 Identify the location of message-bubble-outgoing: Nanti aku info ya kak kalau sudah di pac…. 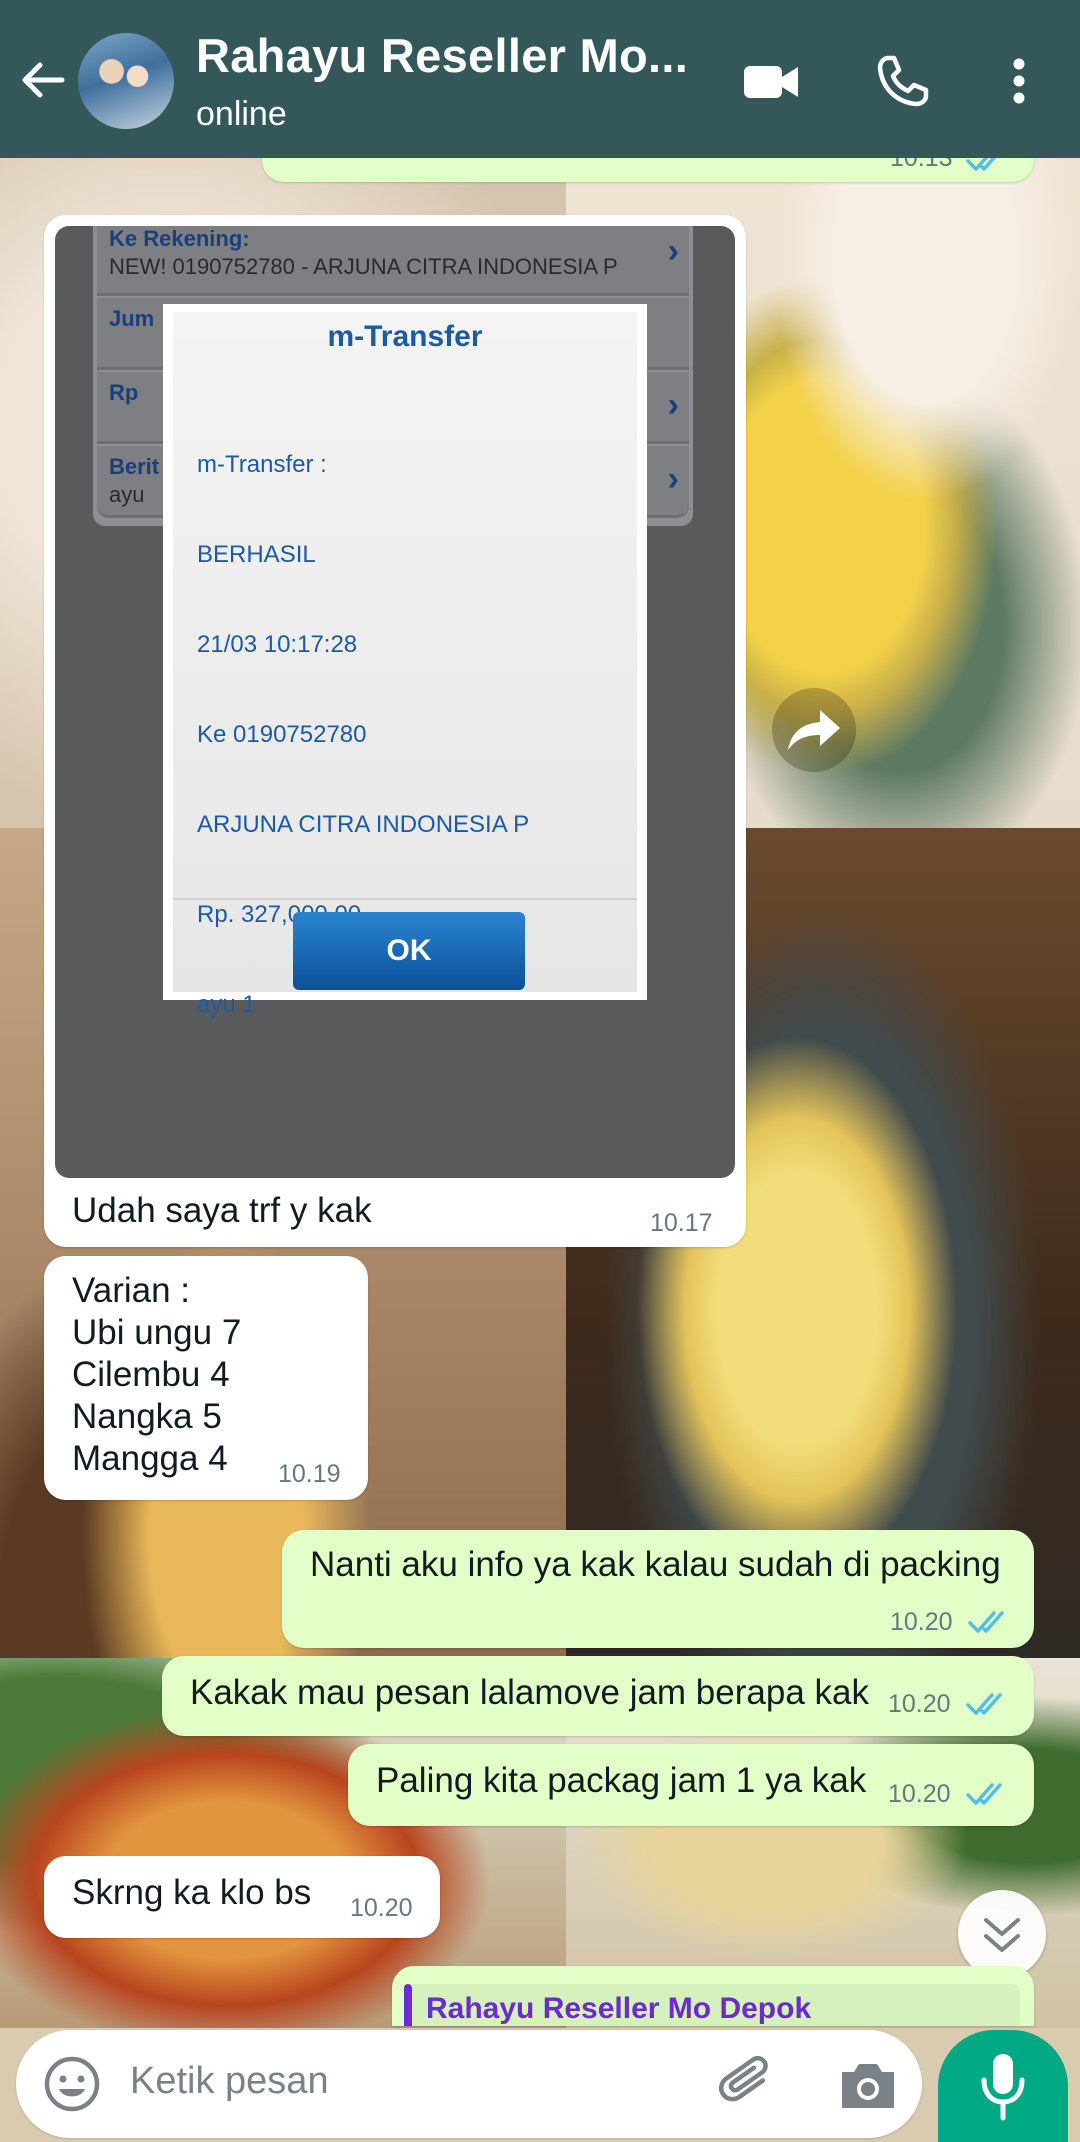
(658, 1589).